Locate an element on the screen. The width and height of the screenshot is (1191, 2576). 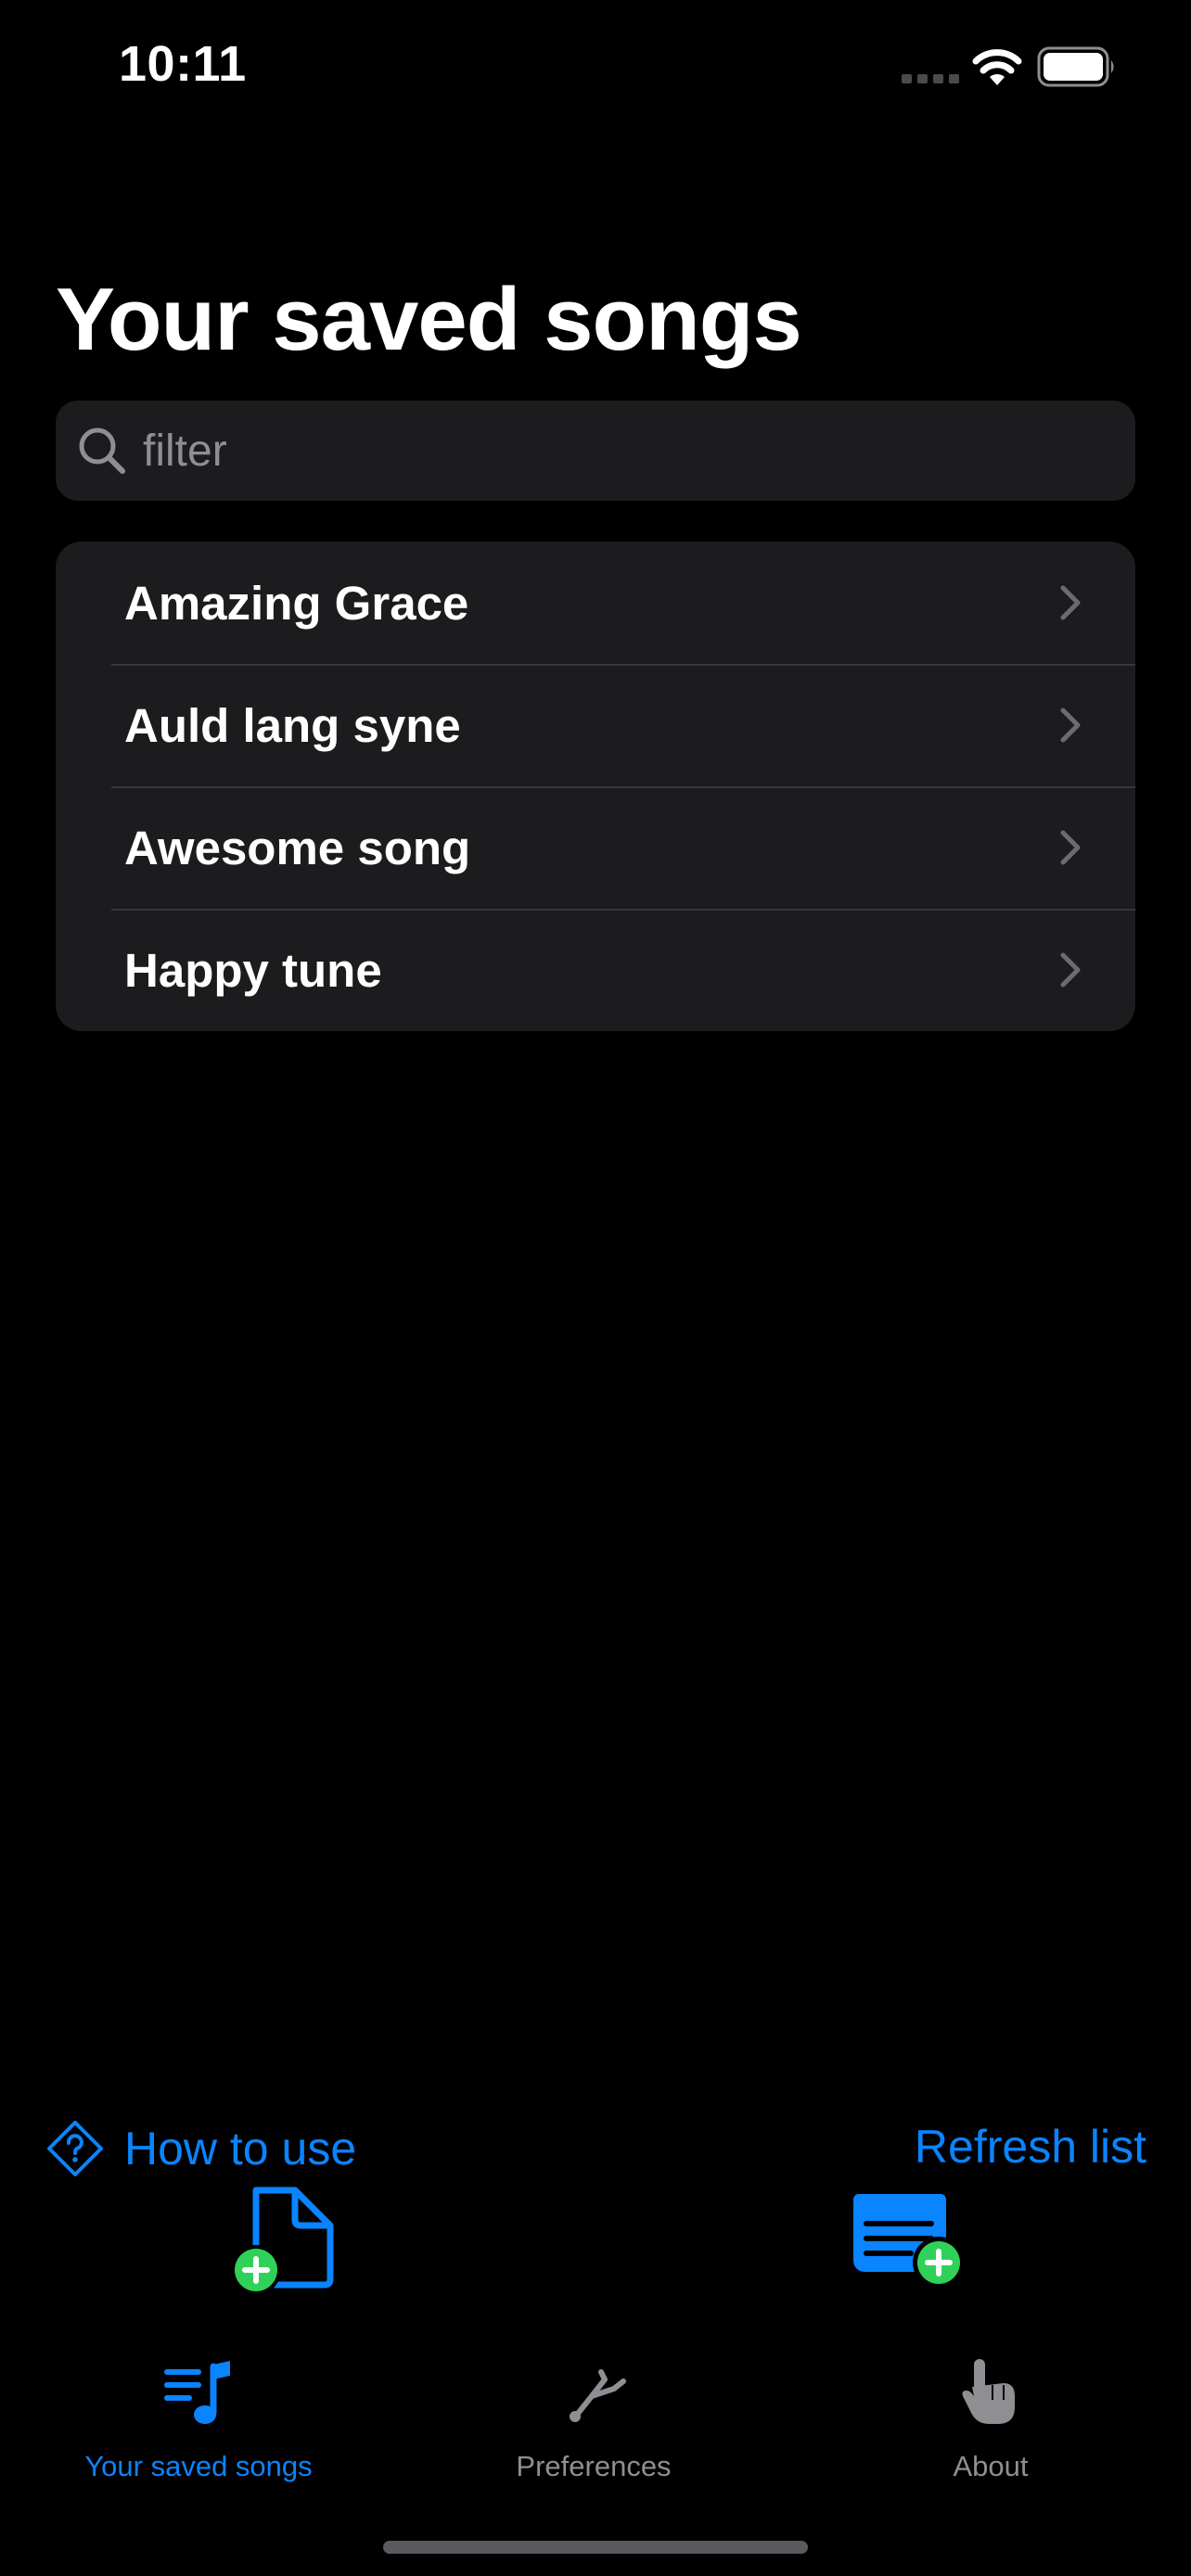
tab-label: About is located at coordinates (991, 2466).